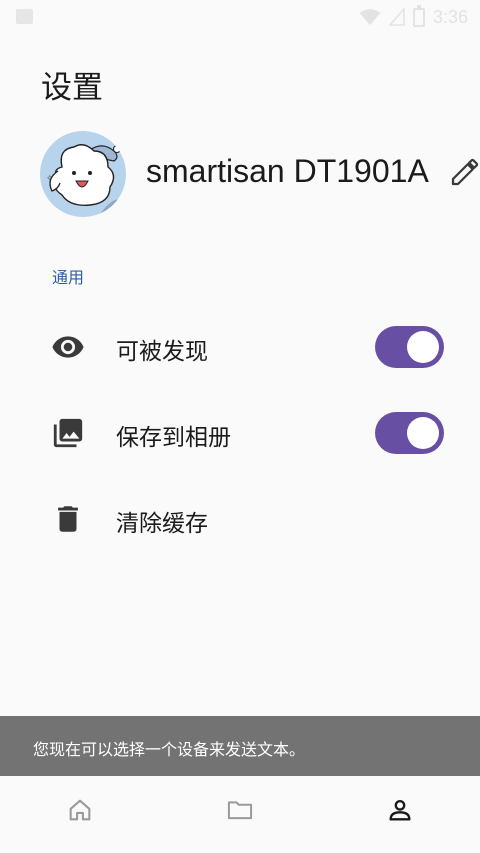 The width and height of the screenshot is (480, 853). I want to click on nav-settings, so click(400, 810).